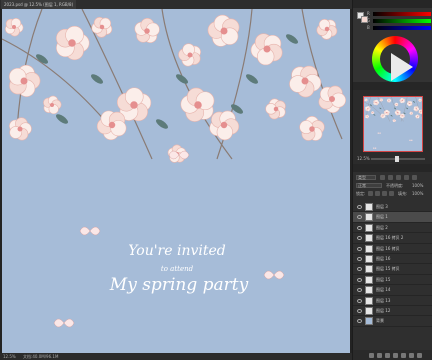 Image resolution: width=432 pixels, height=360 pixels. Describe the element at coordinates (417, 186) in the screenshot. I see `opacity-value: 100%` at that location.